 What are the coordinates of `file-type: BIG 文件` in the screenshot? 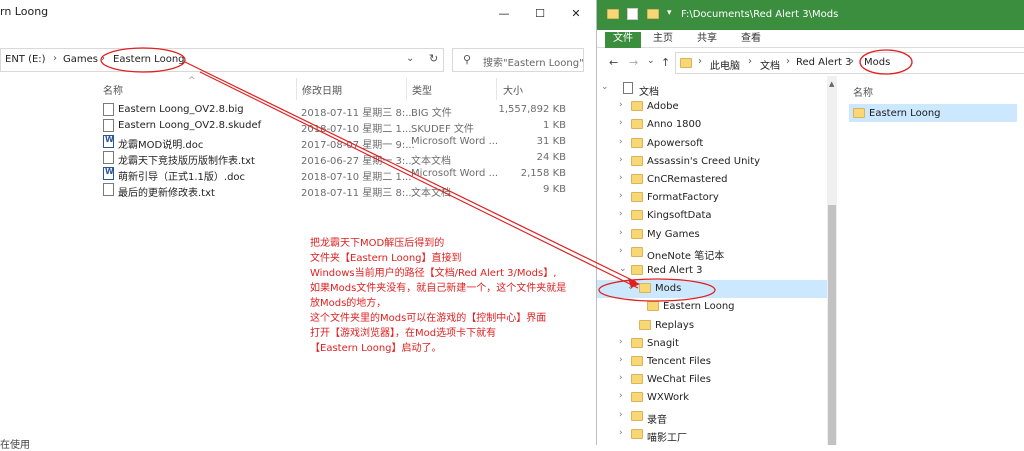 It's located at (431, 113).